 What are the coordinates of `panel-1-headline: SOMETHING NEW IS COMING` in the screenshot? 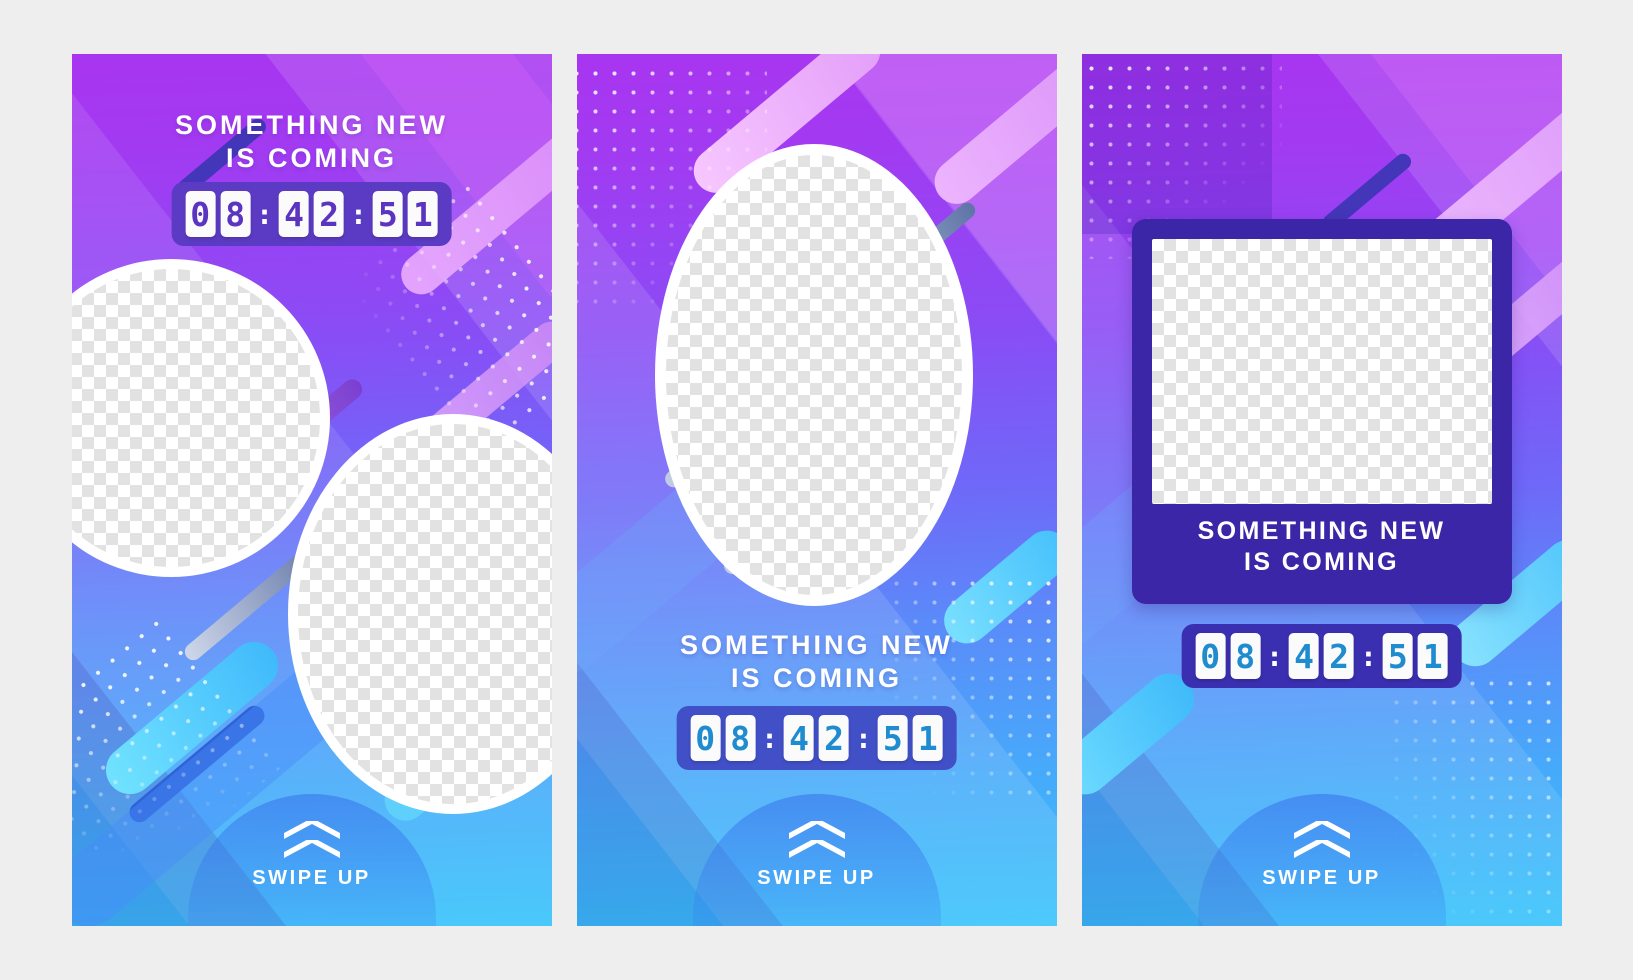 It's located at (312, 142).